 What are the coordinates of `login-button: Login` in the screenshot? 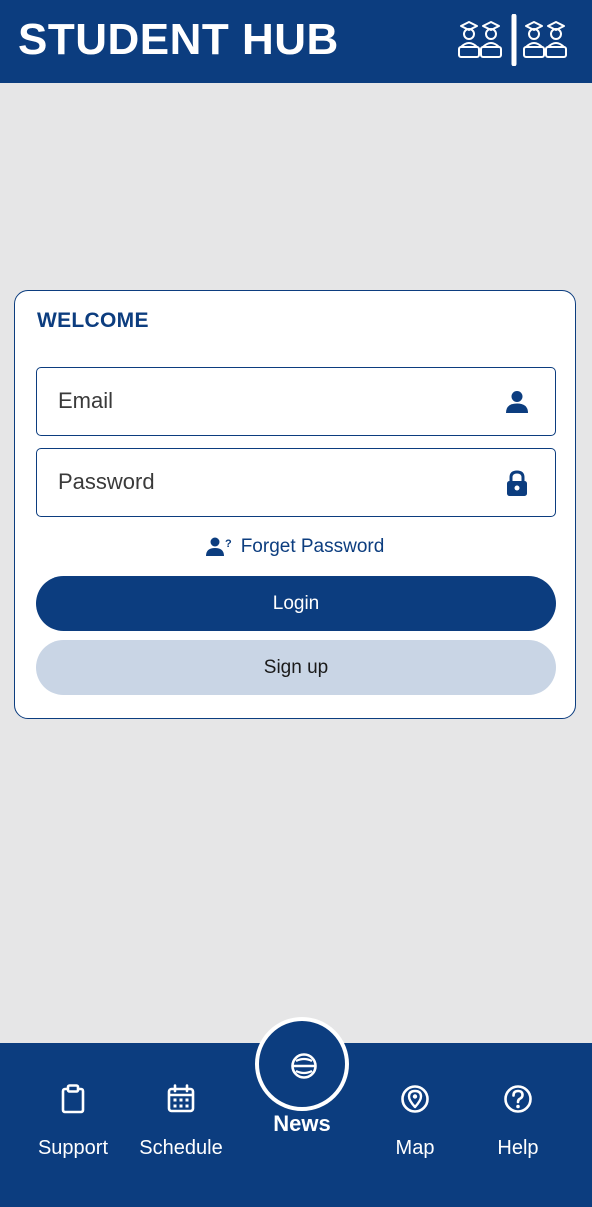 It's located at (296, 603).